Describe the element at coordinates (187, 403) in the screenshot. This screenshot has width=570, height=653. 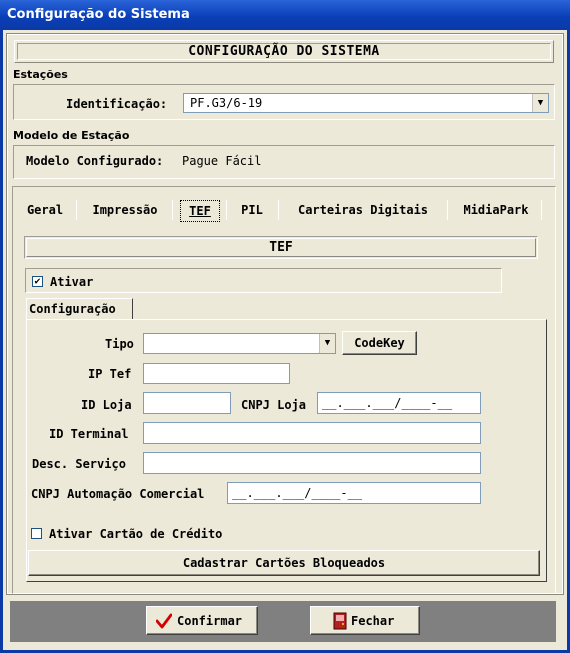
I see `id-loja-input` at that location.